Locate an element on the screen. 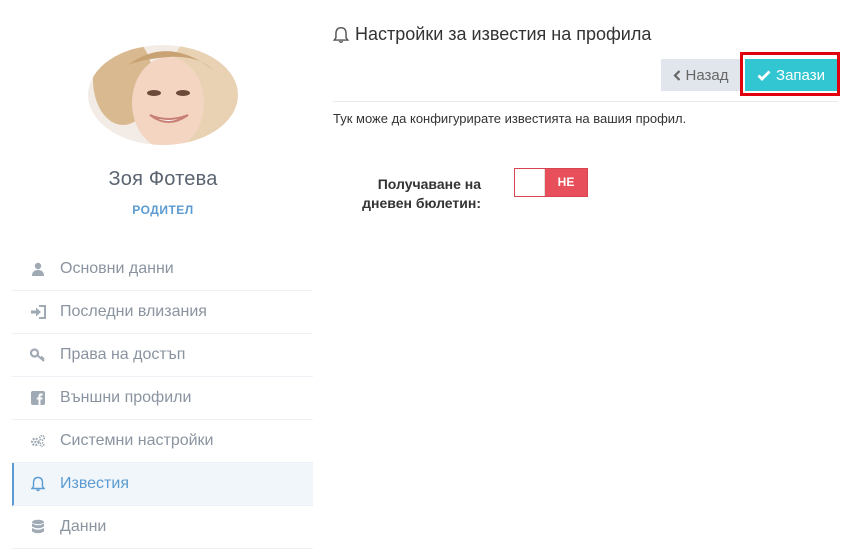  check-icon is located at coordinates (764, 75).